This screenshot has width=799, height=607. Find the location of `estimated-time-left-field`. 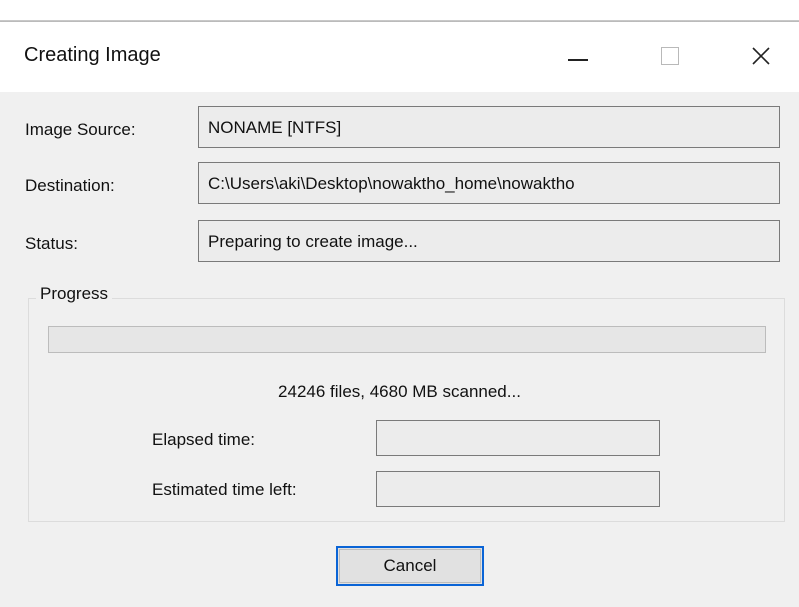

estimated-time-left-field is located at coordinates (518, 489).